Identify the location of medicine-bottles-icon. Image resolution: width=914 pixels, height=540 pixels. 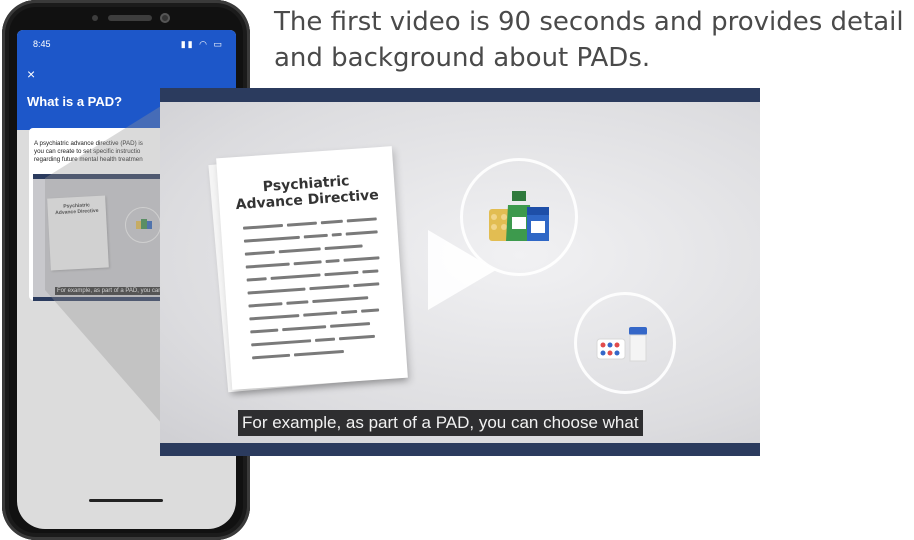
(519, 217).